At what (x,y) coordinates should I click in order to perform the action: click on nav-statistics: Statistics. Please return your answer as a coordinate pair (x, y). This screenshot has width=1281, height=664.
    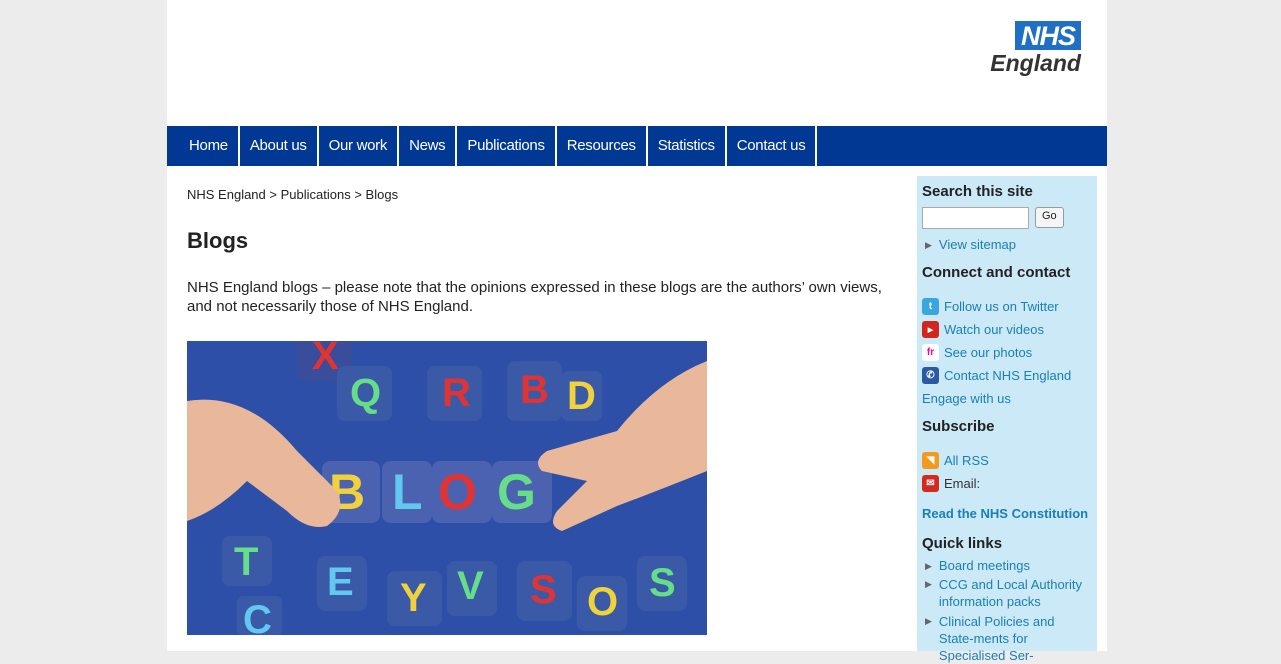
    Looking at the image, I should click on (687, 146).